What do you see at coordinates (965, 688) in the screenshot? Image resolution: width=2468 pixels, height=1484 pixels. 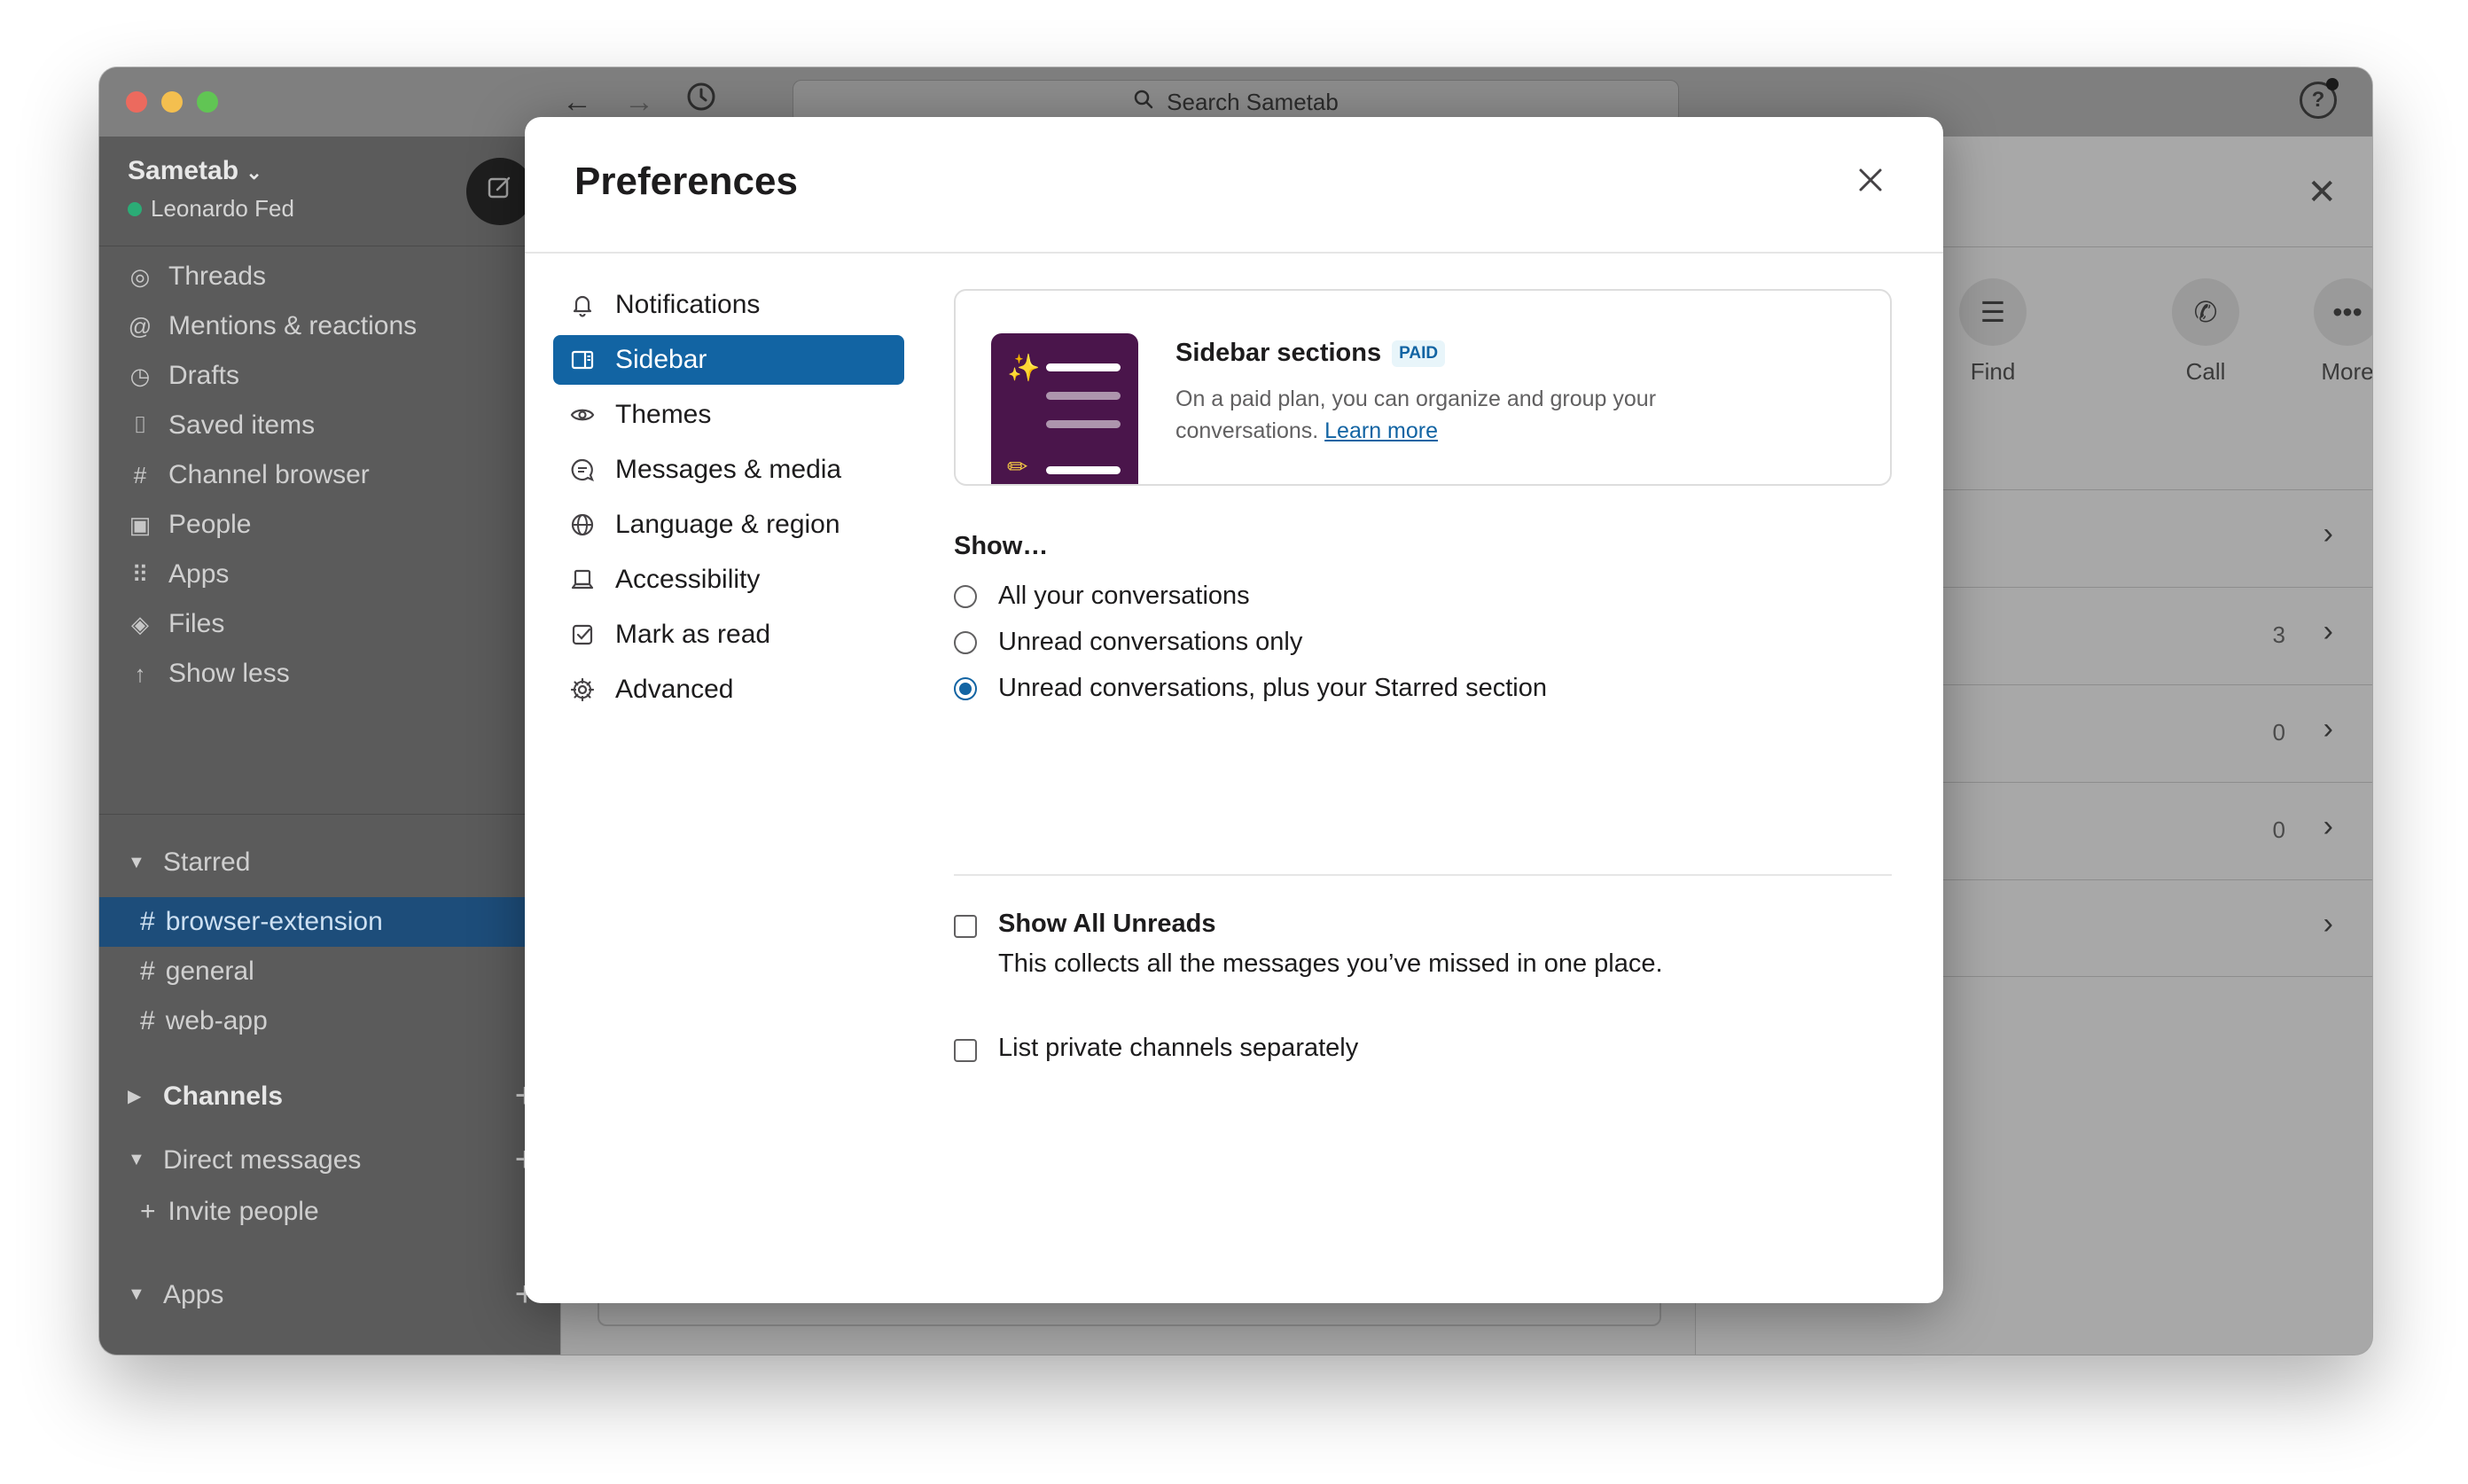 I see `radio-button-selected` at bounding box center [965, 688].